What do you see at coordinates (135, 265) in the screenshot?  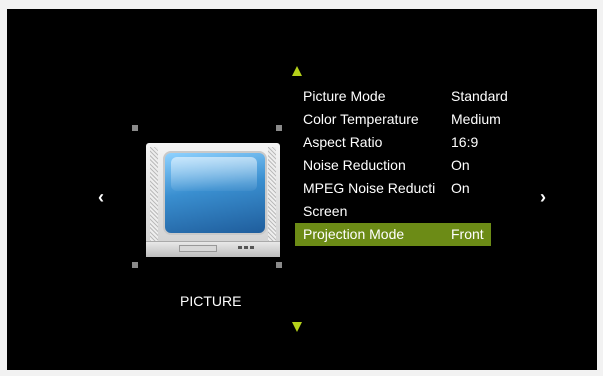 I see `focus-corner-bottom-left` at bounding box center [135, 265].